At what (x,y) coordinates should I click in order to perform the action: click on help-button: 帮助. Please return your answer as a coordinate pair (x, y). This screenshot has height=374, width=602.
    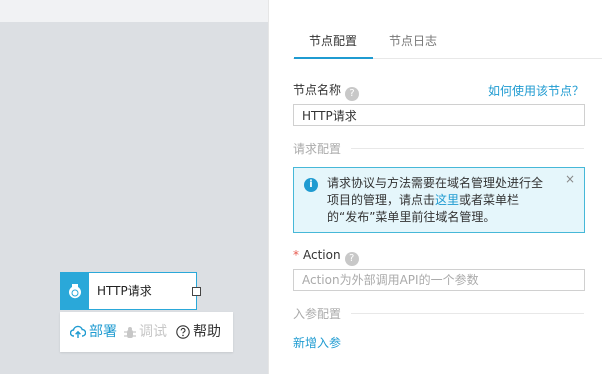
    Looking at the image, I should click on (198, 332).